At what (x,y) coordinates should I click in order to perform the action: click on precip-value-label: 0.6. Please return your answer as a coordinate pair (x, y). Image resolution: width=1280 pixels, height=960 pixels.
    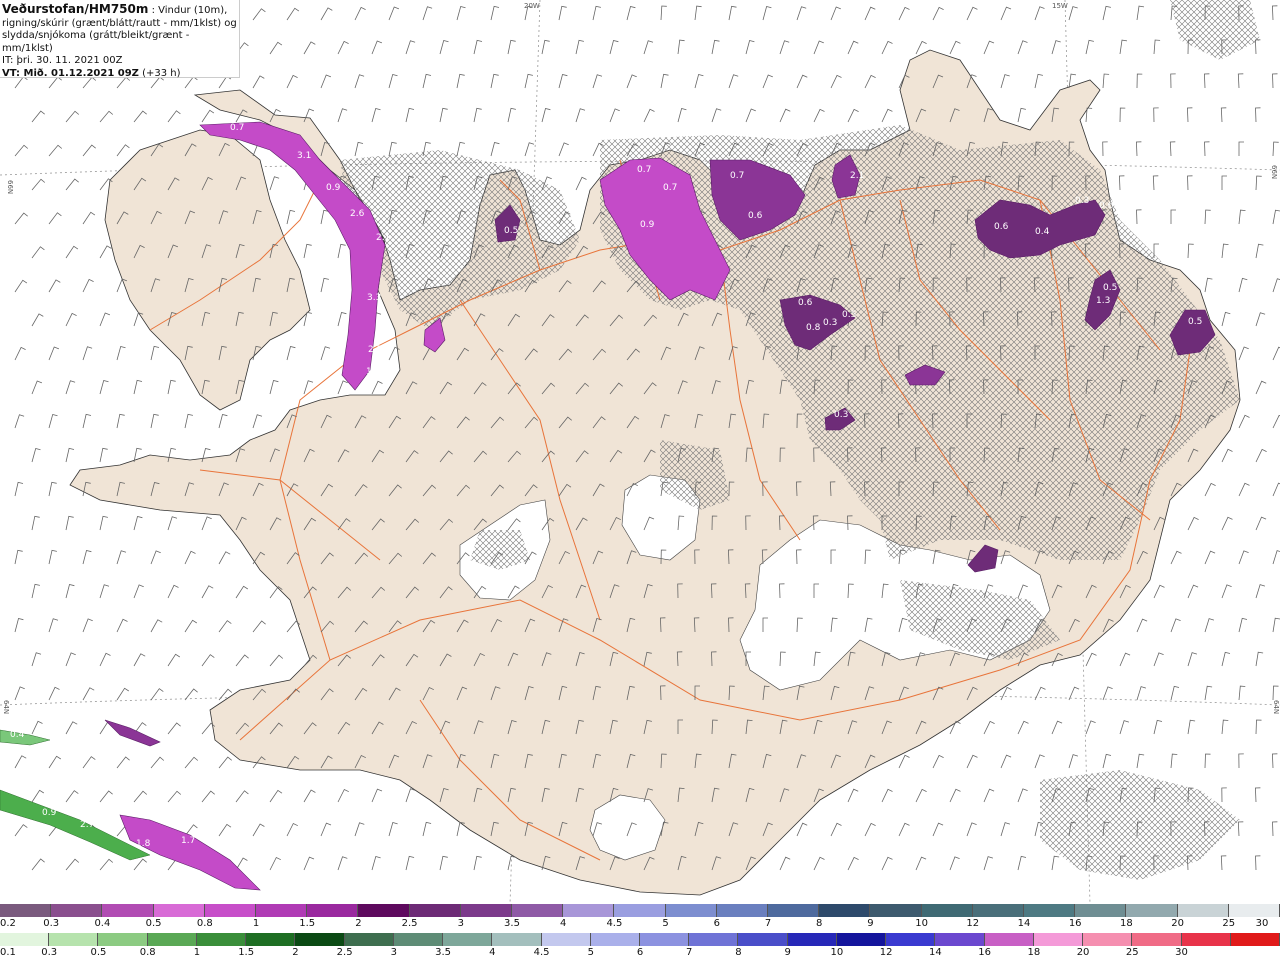
    Looking at the image, I should click on (805, 303).